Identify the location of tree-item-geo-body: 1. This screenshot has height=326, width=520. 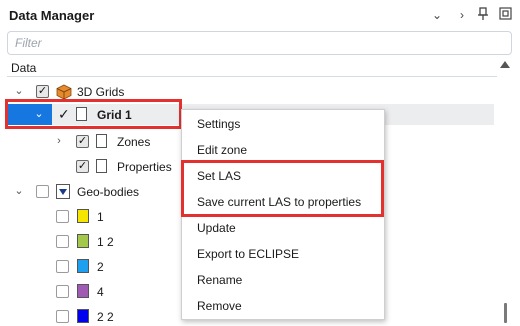
(90, 217).